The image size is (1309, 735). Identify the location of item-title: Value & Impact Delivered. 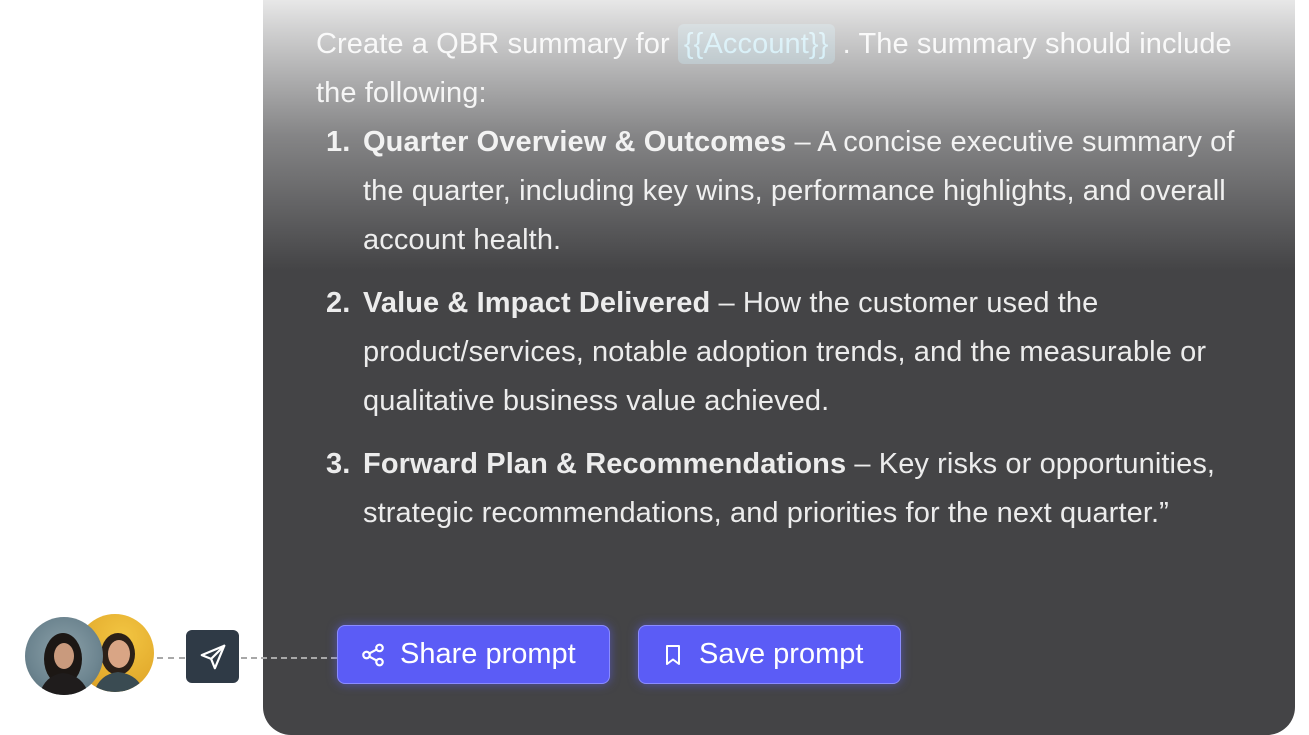
(537, 303).